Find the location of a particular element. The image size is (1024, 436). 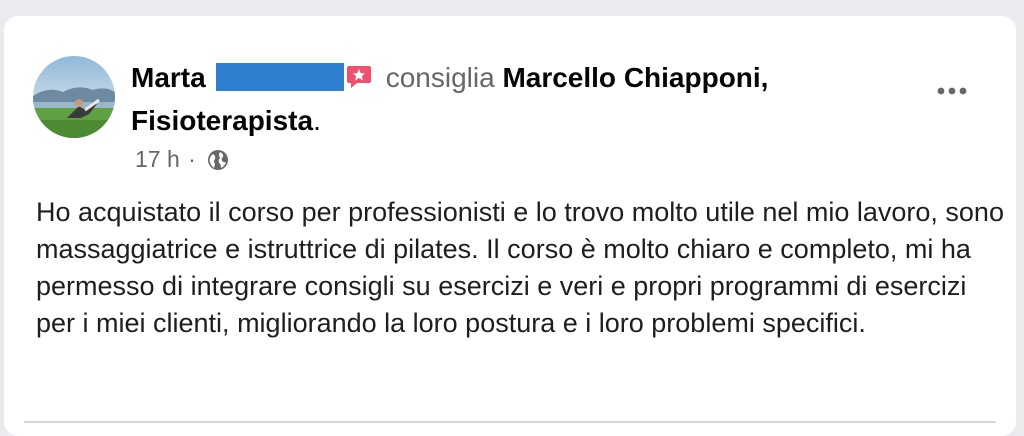

divider is located at coordinates (510, 422).